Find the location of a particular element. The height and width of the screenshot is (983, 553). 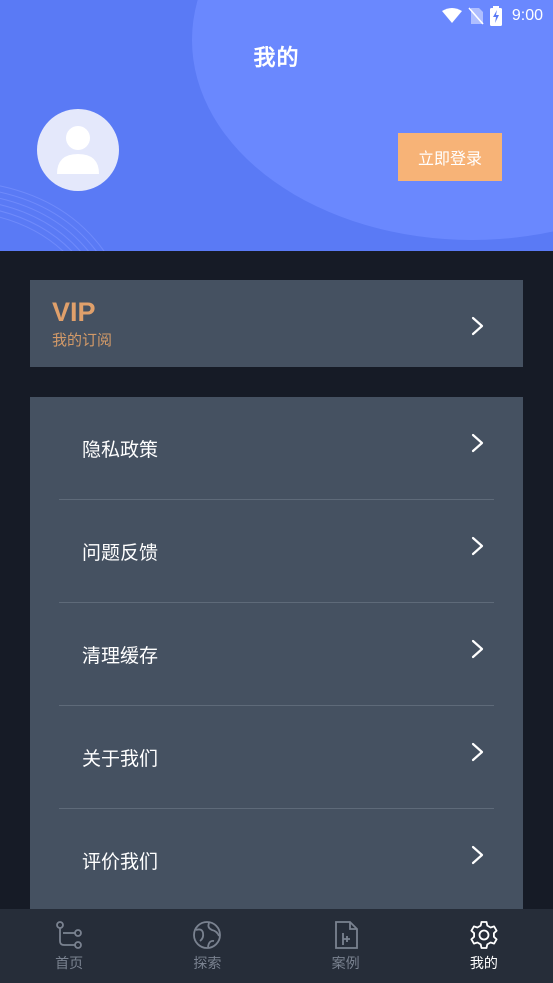

wifi-icon is located at coordinates (451, 15).